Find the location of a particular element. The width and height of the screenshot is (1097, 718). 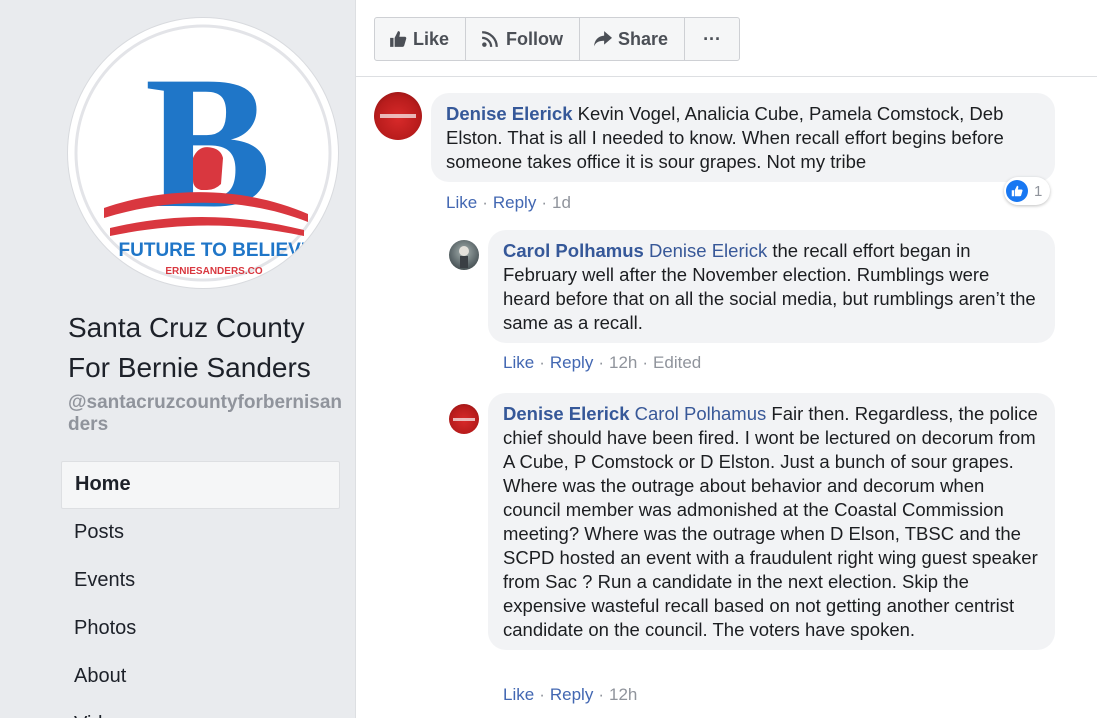

page-action-bar: Like Follow Share ··· is located at coordinates (557, 39).